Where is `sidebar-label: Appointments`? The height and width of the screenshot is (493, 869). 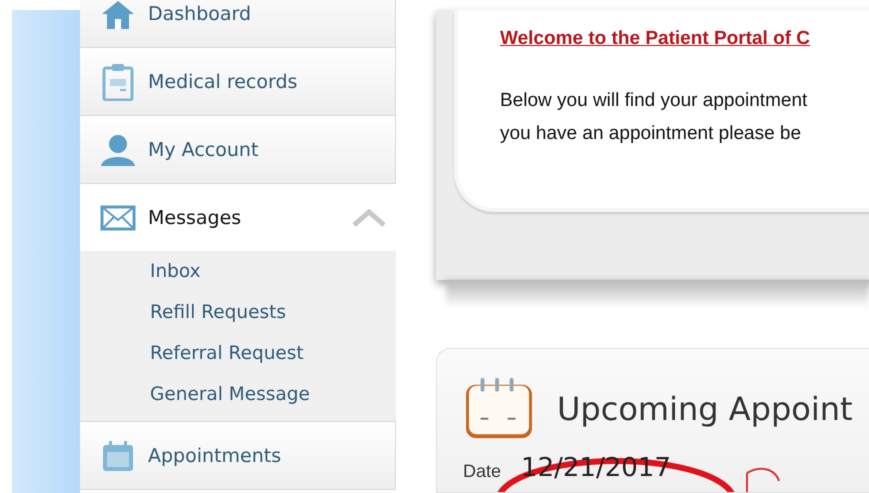
sidebar-label: Appointments is located at coordinates (215, 455).